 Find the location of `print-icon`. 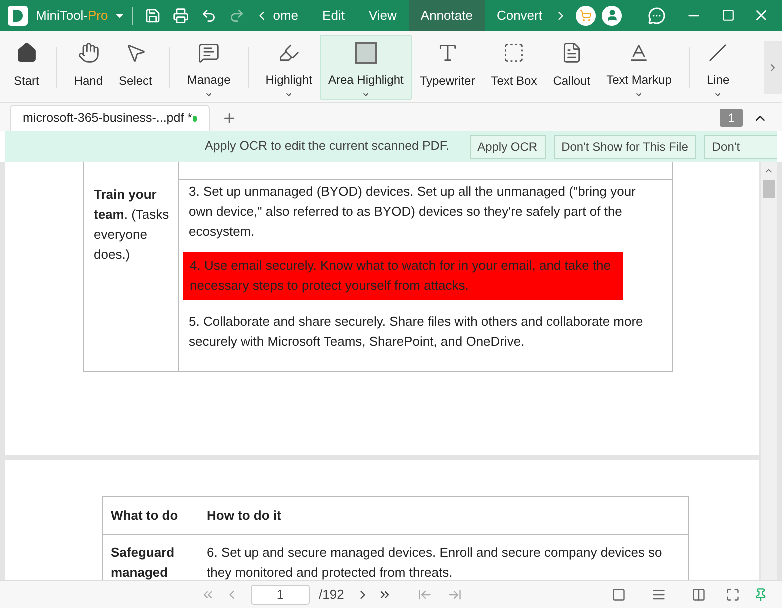

print-icon is located at coordinates (181, 16).